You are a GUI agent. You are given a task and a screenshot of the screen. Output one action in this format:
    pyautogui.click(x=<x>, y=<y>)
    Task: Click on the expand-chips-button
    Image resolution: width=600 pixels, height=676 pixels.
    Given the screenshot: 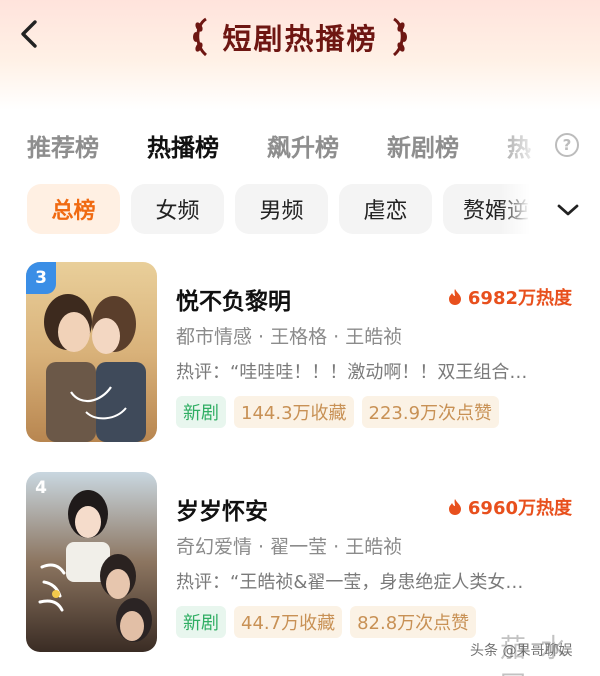 What is the action you would take?
    pyautogui.click(x=568, y=210)
    